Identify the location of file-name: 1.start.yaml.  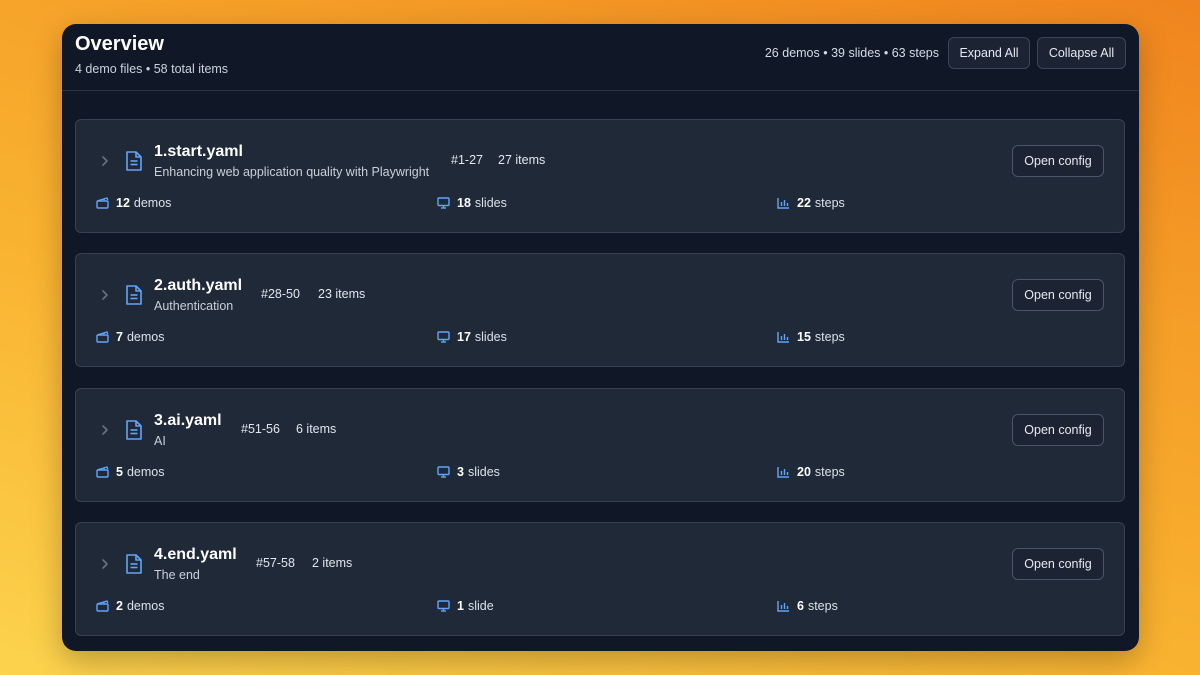
(198, 151).